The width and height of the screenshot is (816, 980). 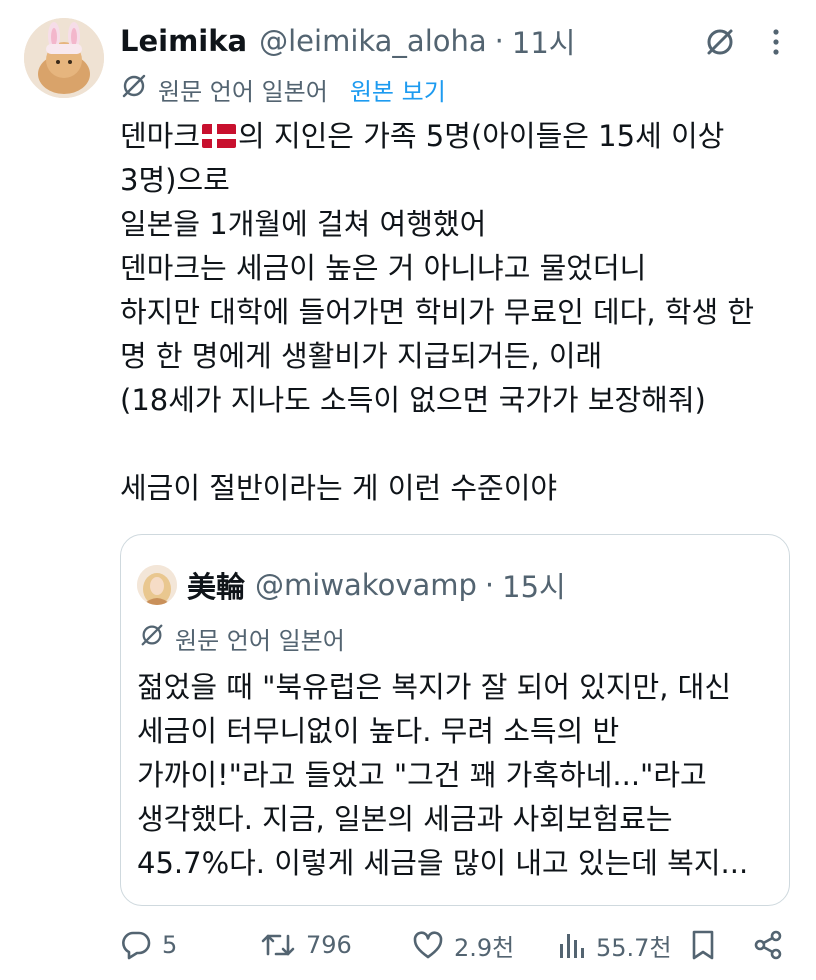 I want to click on analytics-icon, so click(x=572, y=945).